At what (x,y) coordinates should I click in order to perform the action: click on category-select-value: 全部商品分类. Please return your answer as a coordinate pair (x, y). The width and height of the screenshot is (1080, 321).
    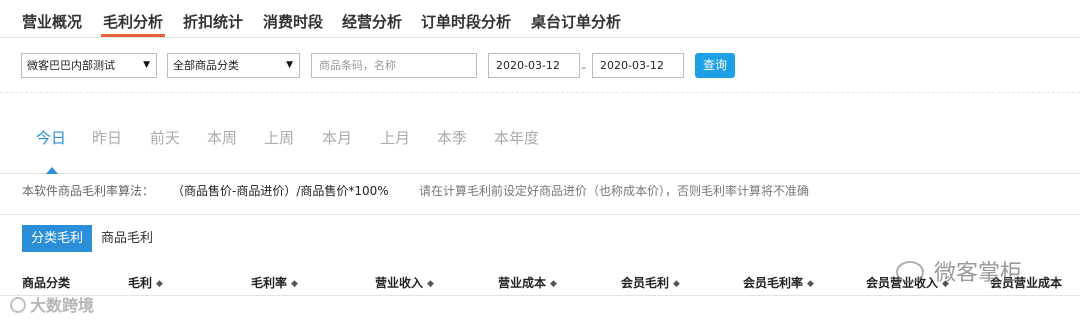
    Looking at the image, I should click on (206, 65).